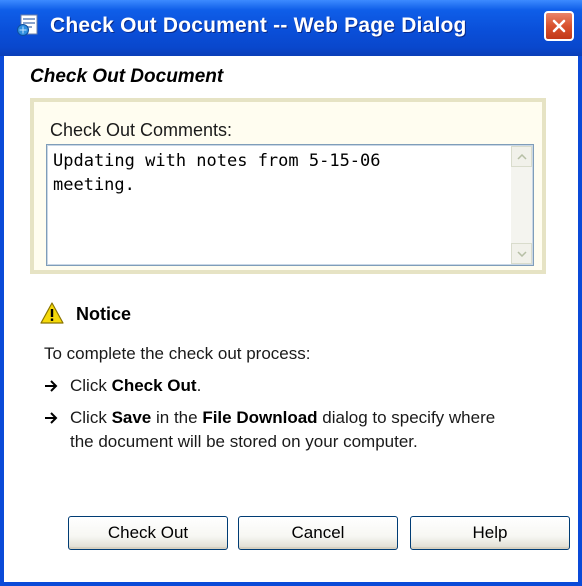 This screenshot has height=586, width=582. I want to click on web-page-dialog-icon, so click(28, 25).